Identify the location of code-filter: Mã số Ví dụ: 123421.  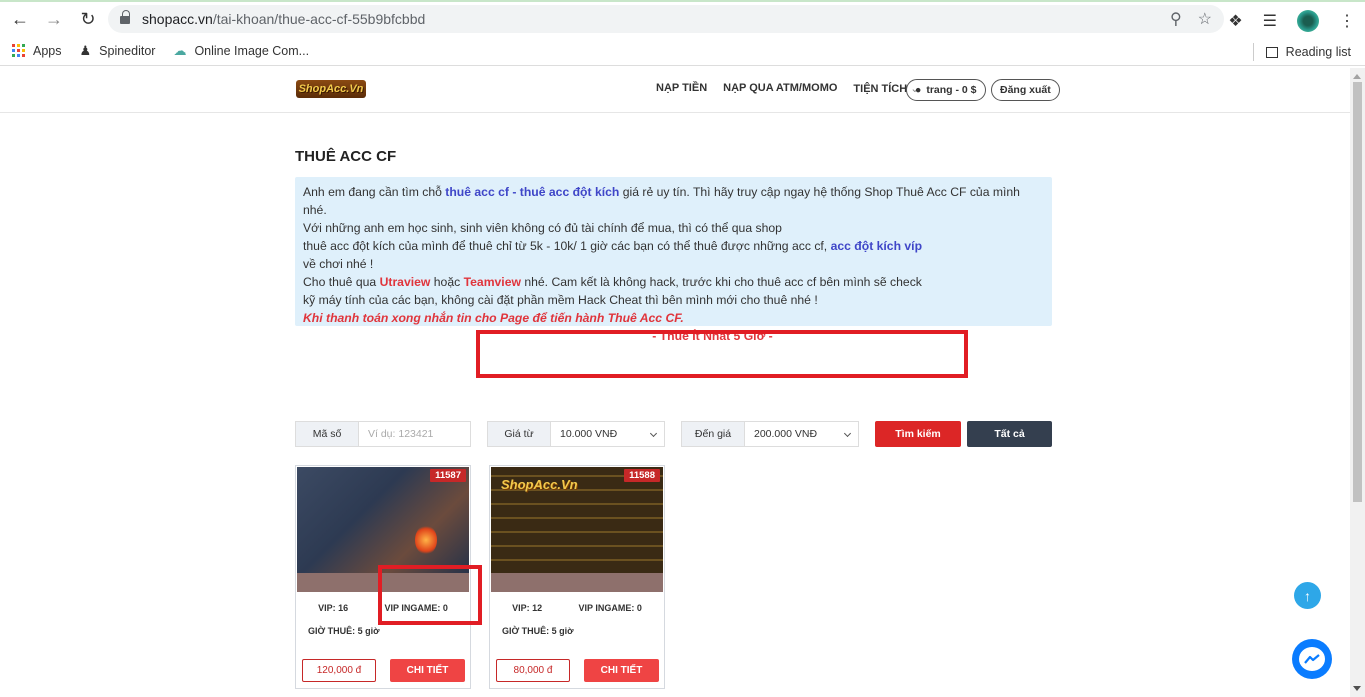
(383, 434).